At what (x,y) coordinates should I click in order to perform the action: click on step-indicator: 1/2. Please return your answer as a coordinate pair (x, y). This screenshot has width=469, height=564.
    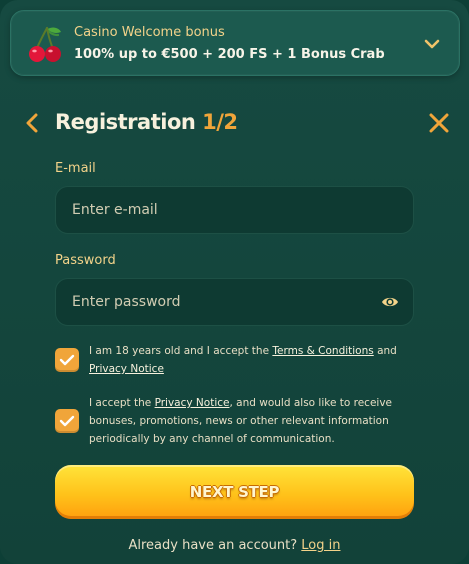
    Looking at the image, I should click on (220, 122).